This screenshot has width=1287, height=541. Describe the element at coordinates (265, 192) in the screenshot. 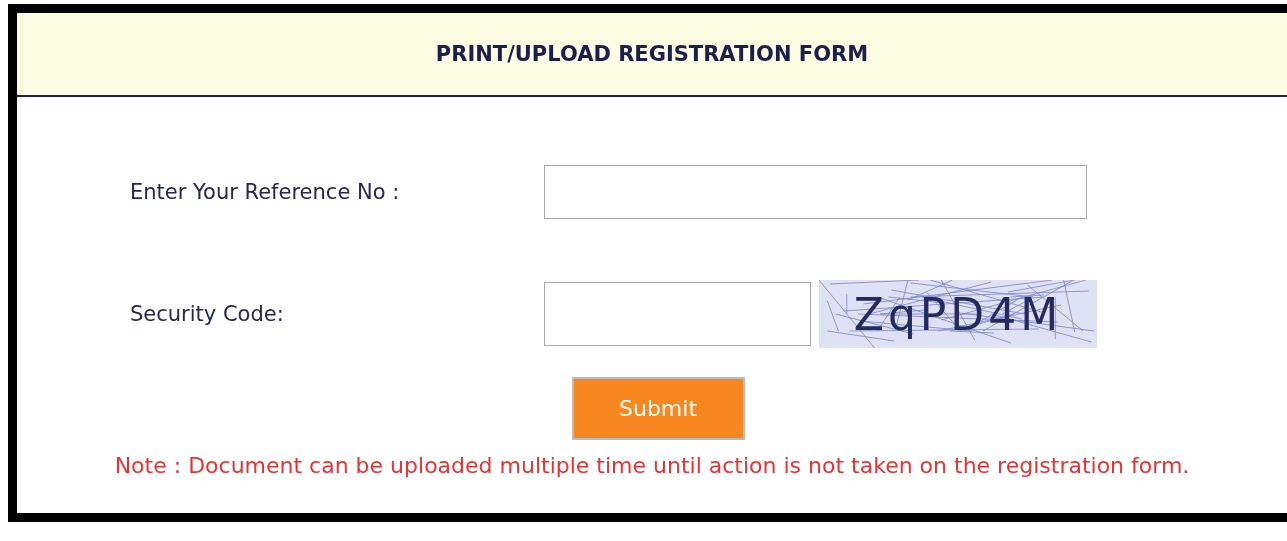

I see `field-label: Enter Your Reference No :` at that location.